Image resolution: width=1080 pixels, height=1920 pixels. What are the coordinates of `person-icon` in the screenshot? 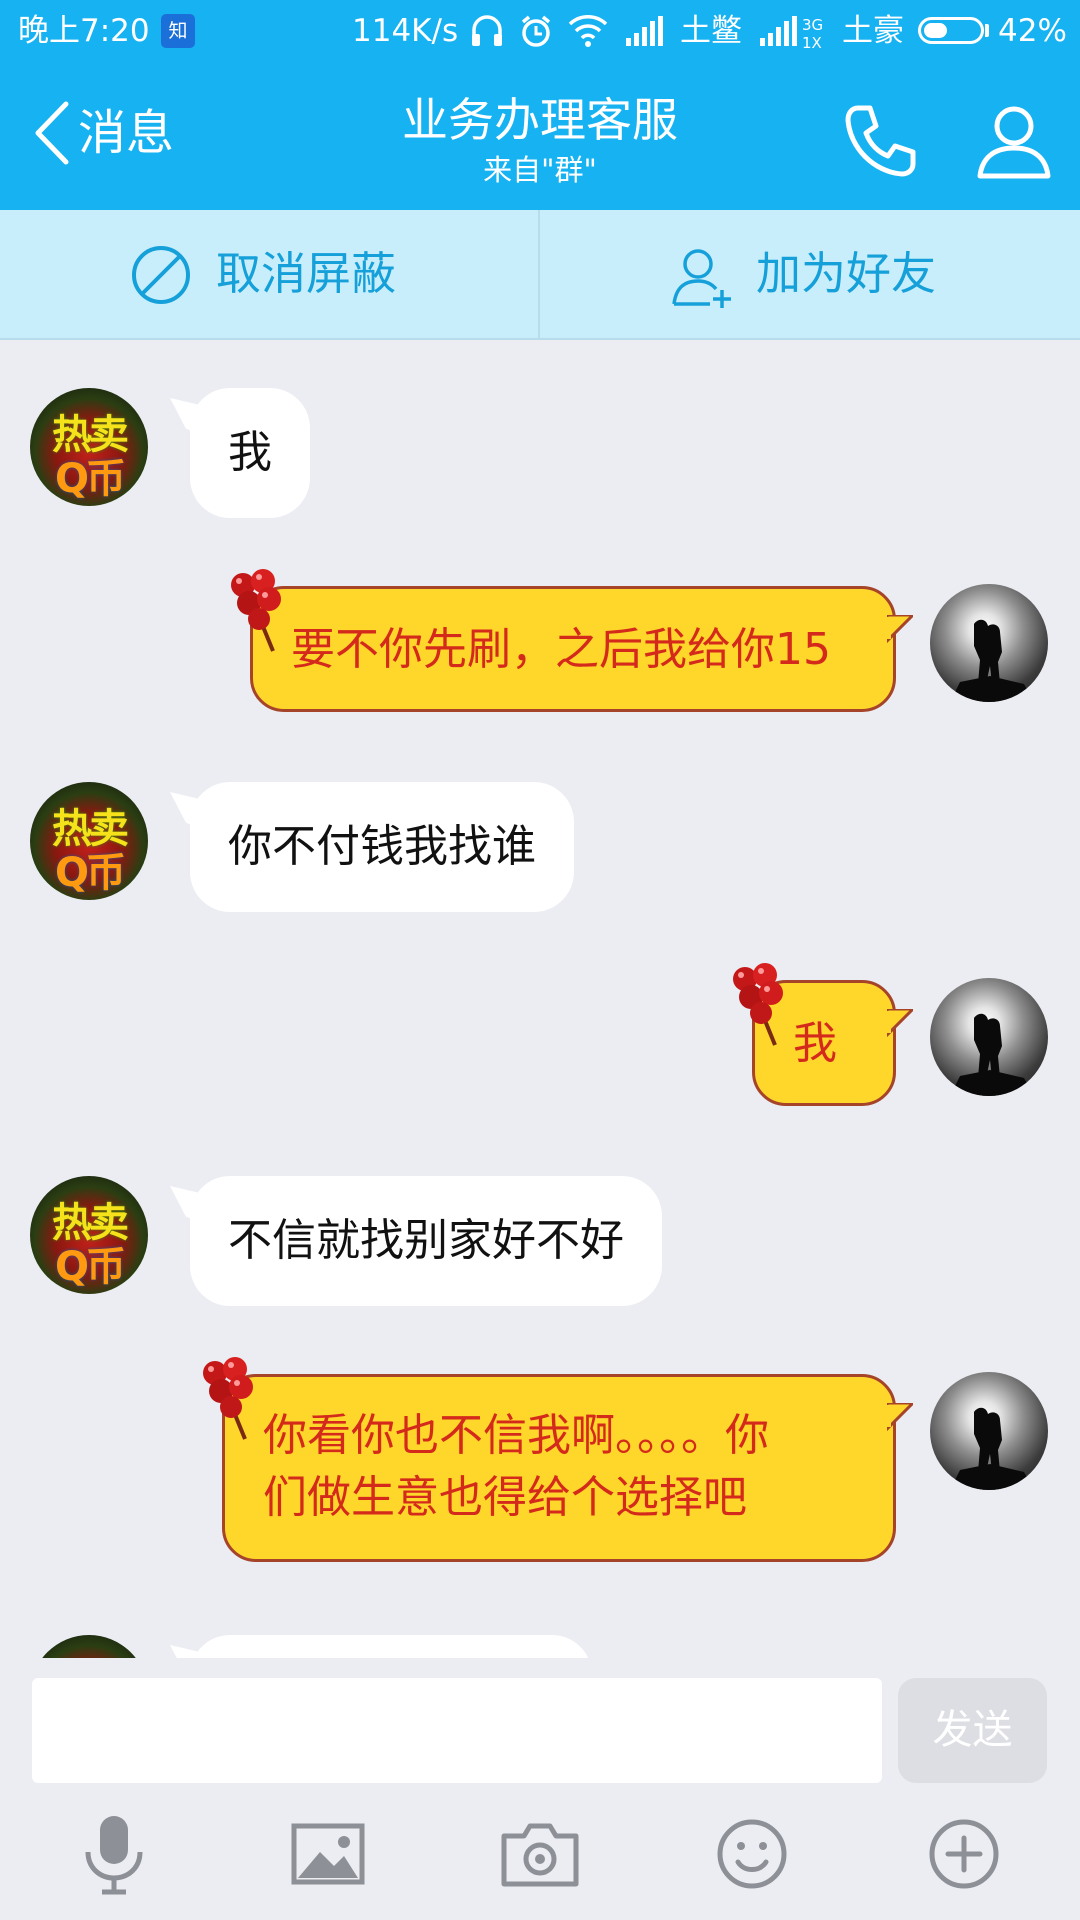 It's located at (1014, 142).